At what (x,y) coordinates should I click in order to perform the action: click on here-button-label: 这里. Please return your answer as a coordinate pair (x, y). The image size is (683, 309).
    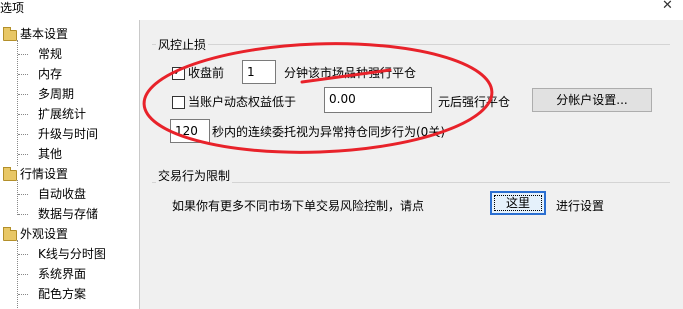
    Looking at the image, I should click on (517, 203).